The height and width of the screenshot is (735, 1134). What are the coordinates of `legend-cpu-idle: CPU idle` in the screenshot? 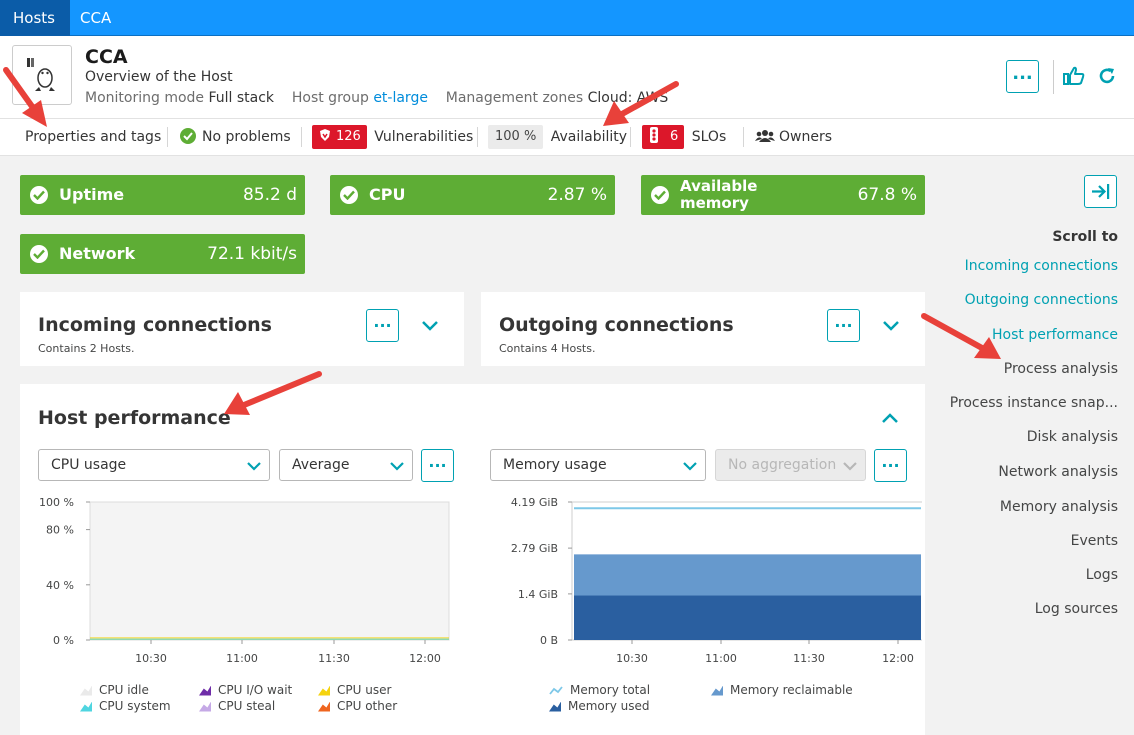 It's located at (114, 690).